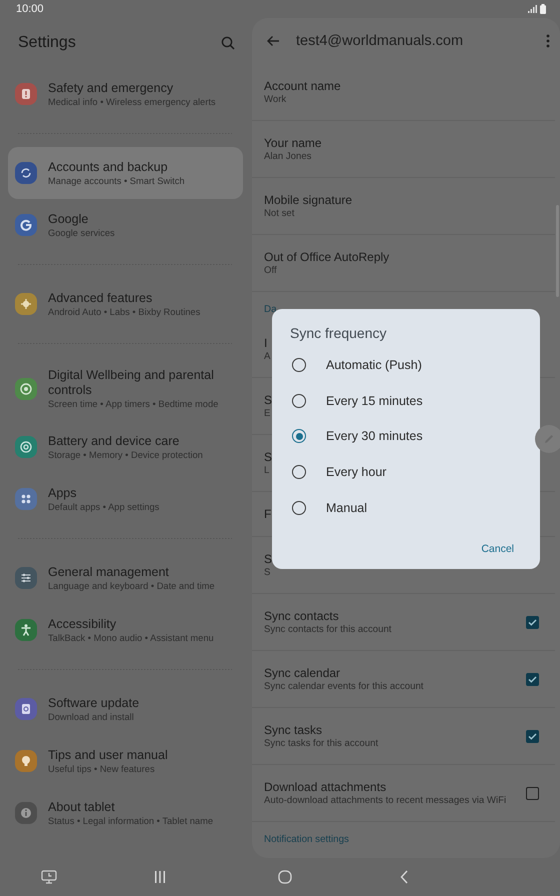 The height and width of the screenshot is (896, 560). Describe the element at coordinates (302, 86) in the screenshot. I see `setting-title: Account name` at that location.